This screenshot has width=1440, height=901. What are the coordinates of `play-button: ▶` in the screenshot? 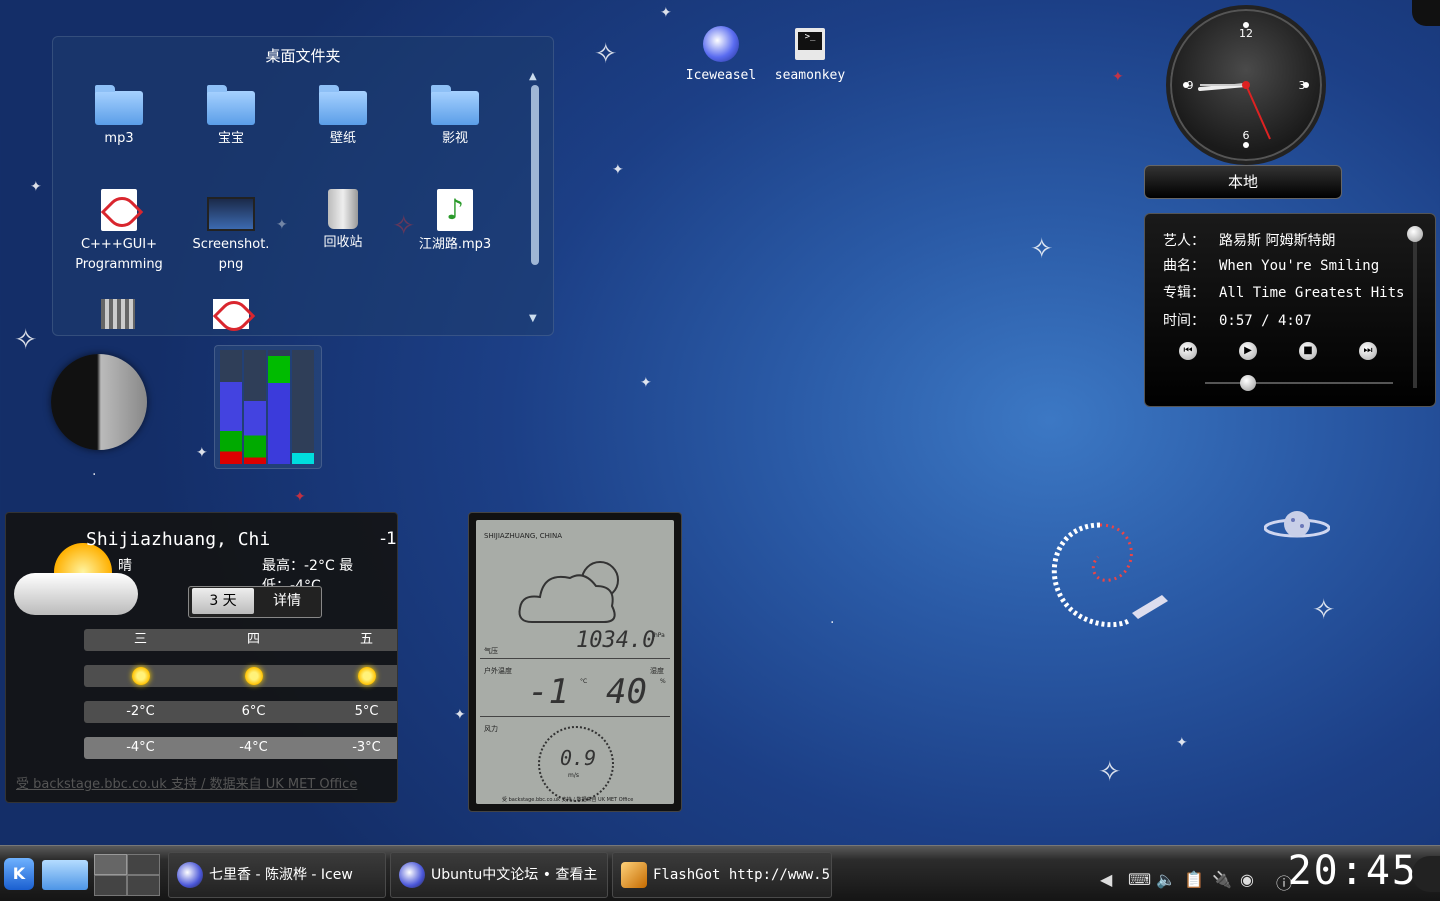 It's located at (1248, 351).